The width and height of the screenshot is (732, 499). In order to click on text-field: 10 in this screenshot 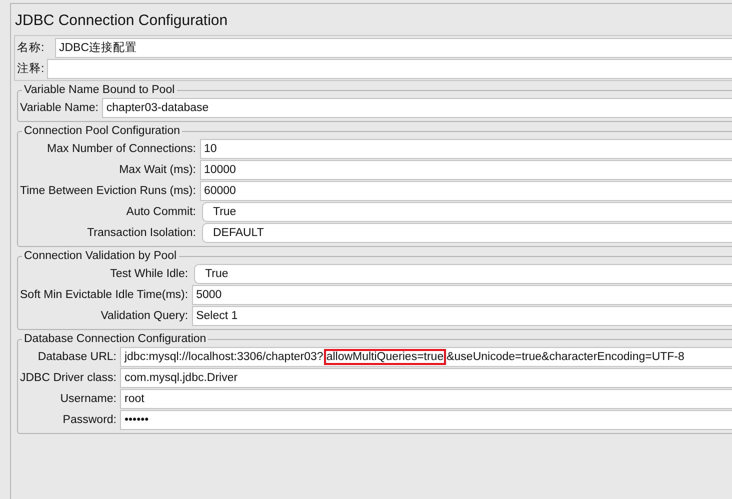, I will do `click(466, 148)`.